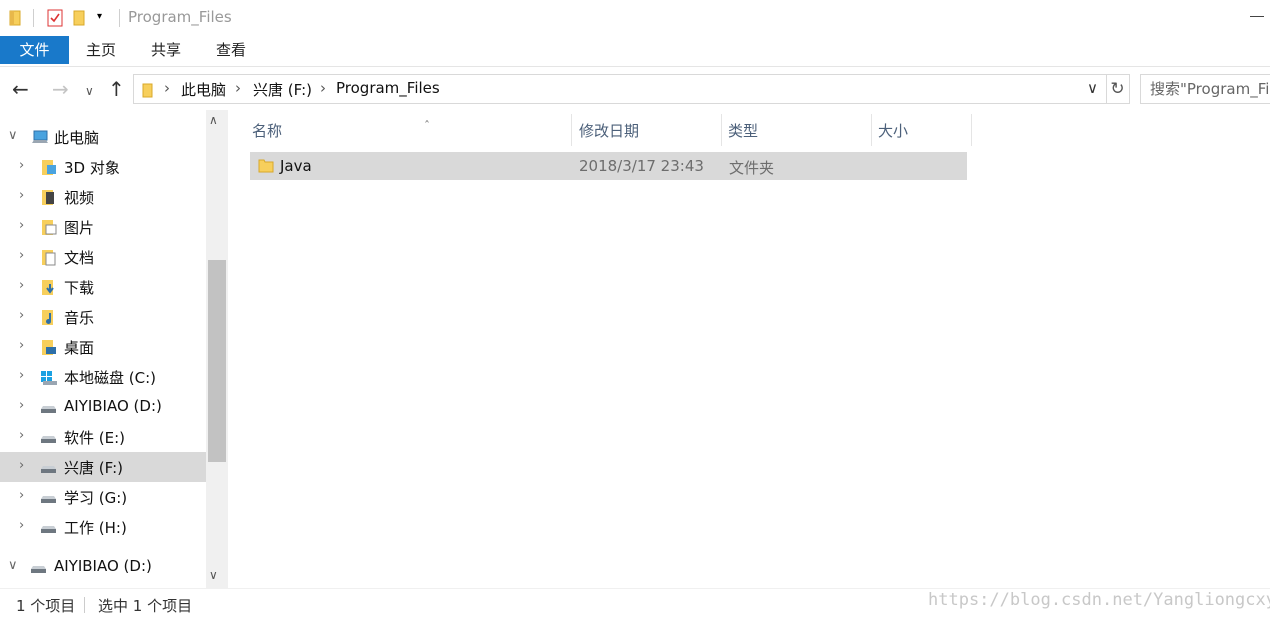 This screenshot has height=619, width=1270. What do you see at coordinates (427, 126) in the screenshot?
I see `sort-ascending-icon: ˆ` at bounding box center [427, 126].